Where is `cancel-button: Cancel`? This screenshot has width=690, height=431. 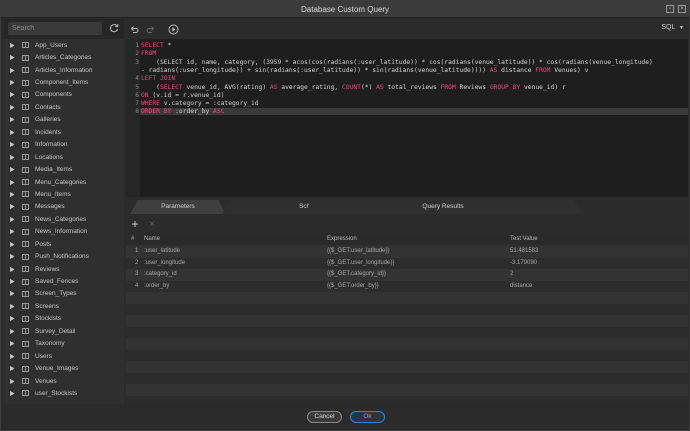
cancel-button: Cancel is located at coordinates (324, 417).